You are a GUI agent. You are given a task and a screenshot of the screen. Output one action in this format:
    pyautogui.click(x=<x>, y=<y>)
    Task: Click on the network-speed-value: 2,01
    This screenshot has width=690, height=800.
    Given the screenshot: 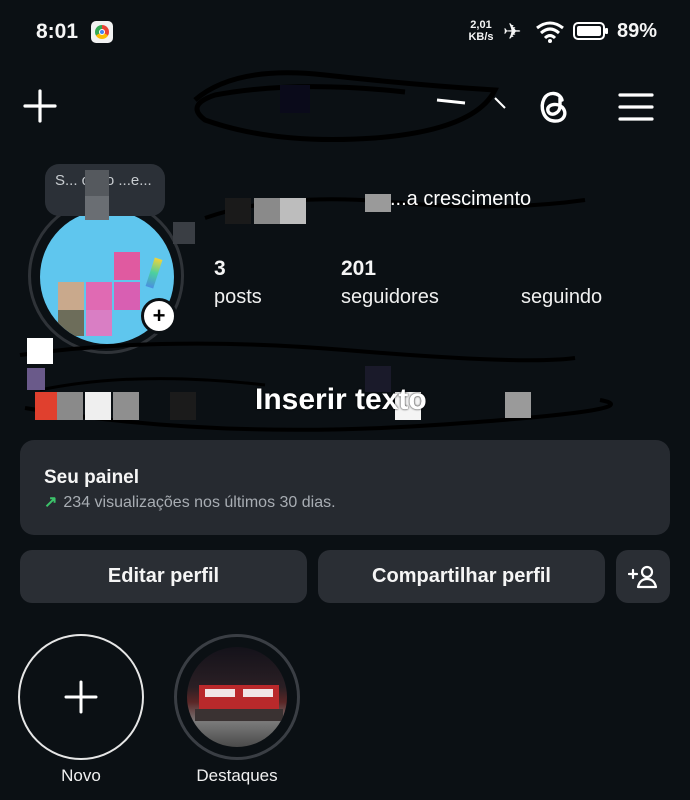 What is the action you would take?
    pyautogui.click(x=481, y=25)
    